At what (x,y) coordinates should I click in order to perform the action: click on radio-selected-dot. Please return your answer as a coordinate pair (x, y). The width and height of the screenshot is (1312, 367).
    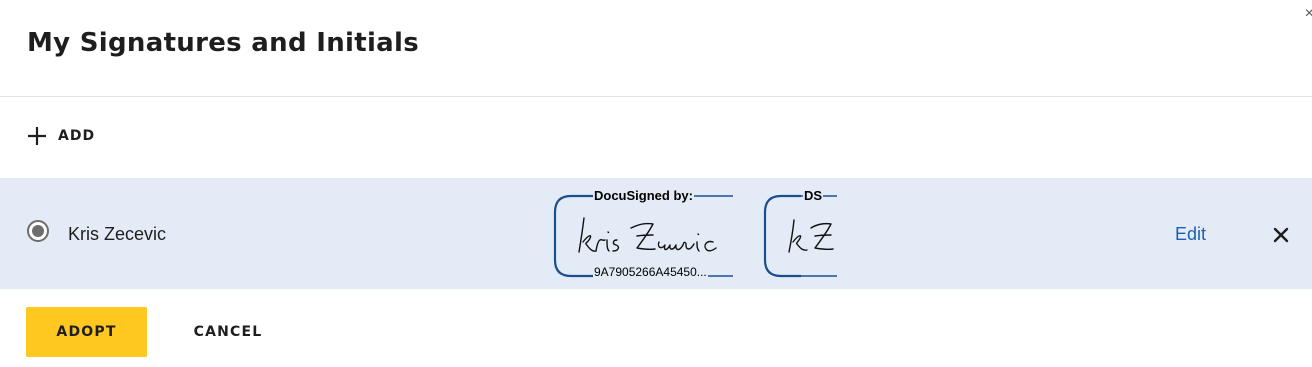
    Looking at the image, I should click on (38, 231).